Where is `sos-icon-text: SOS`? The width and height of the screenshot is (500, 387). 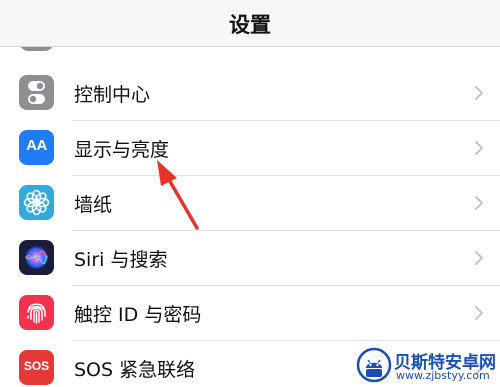
sos-icon-text: SOS is located at coordinates (36, 366).